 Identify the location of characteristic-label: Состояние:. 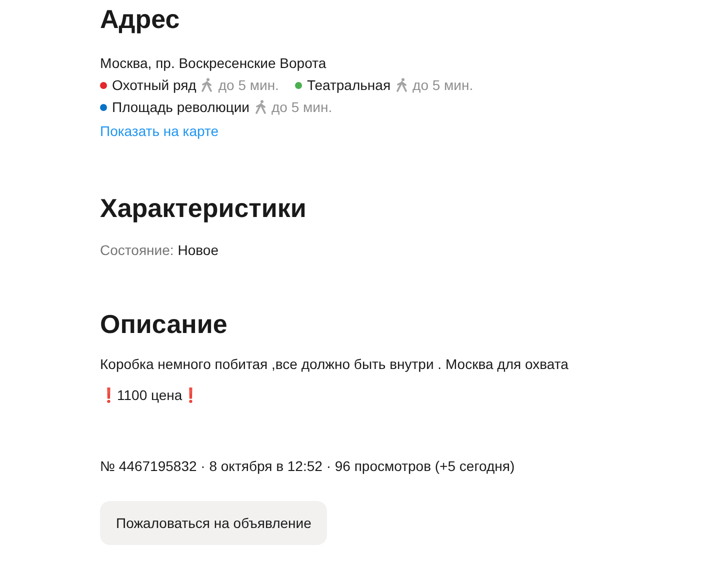
(137, 250).